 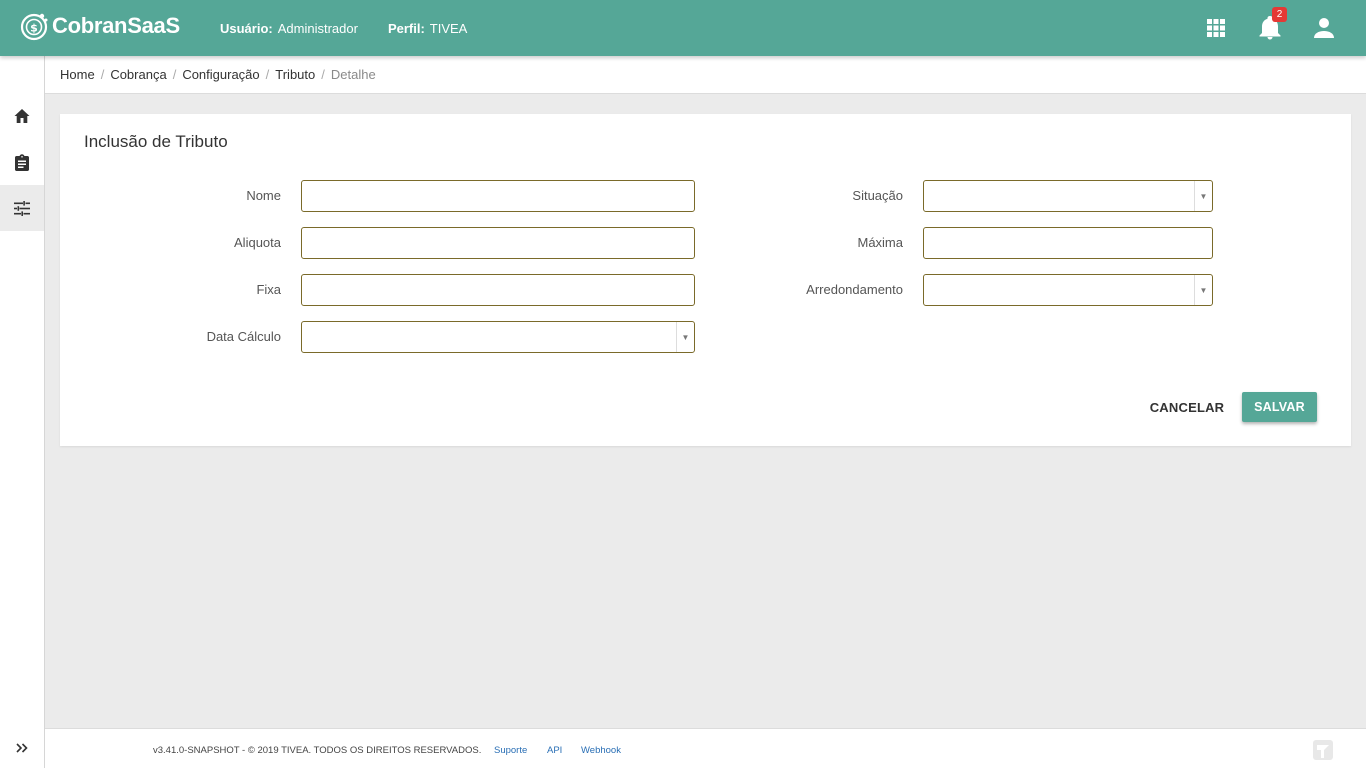 What do you see at coordinates (1279, 407) in the screenshot?
I see `save-button: SALVAR` at bounding box center [1279, 407].